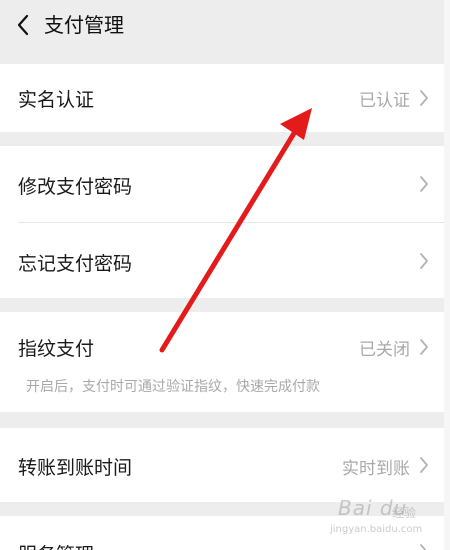  I want to click on baidu-watermark-url: jingyan.baidu.com, so click(376, 529).